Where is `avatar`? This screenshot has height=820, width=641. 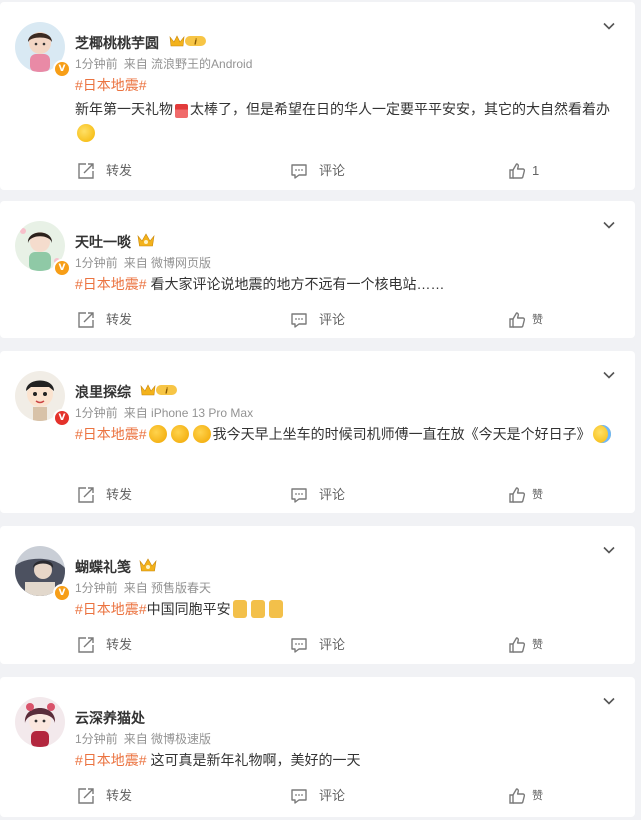 avatar is located at coordinates (40, 722).